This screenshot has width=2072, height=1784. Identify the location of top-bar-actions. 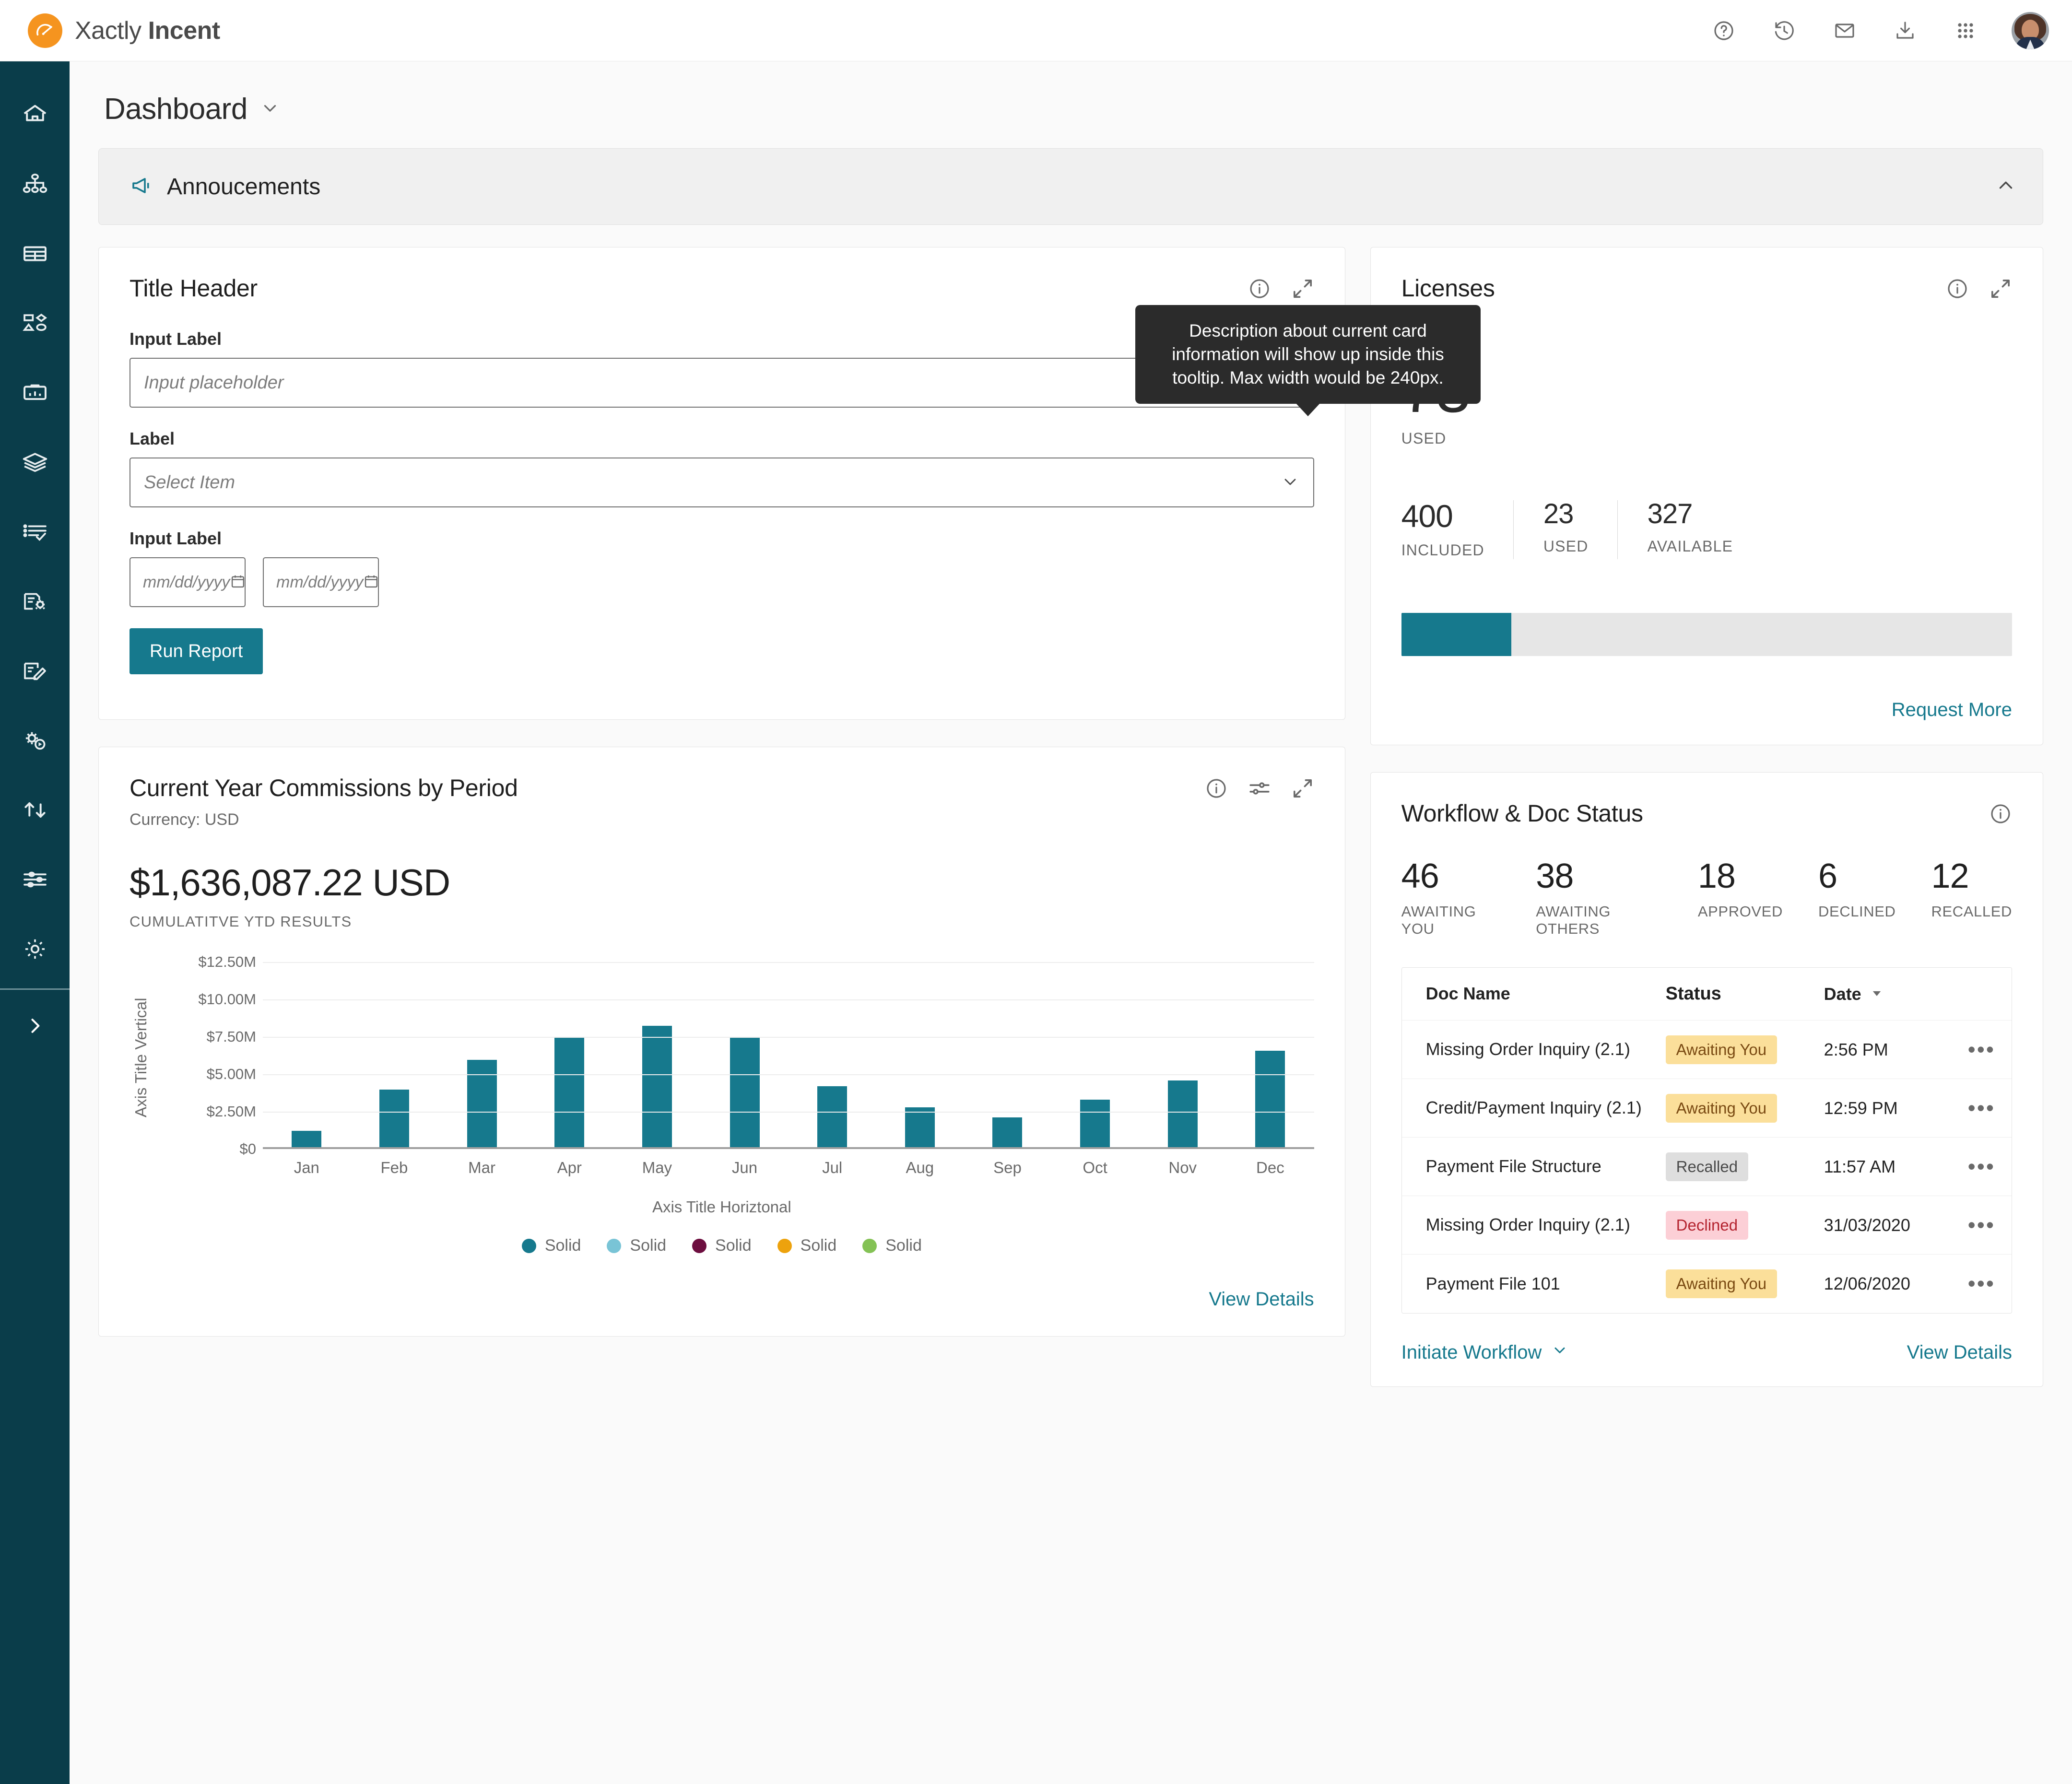
(1879, 30).